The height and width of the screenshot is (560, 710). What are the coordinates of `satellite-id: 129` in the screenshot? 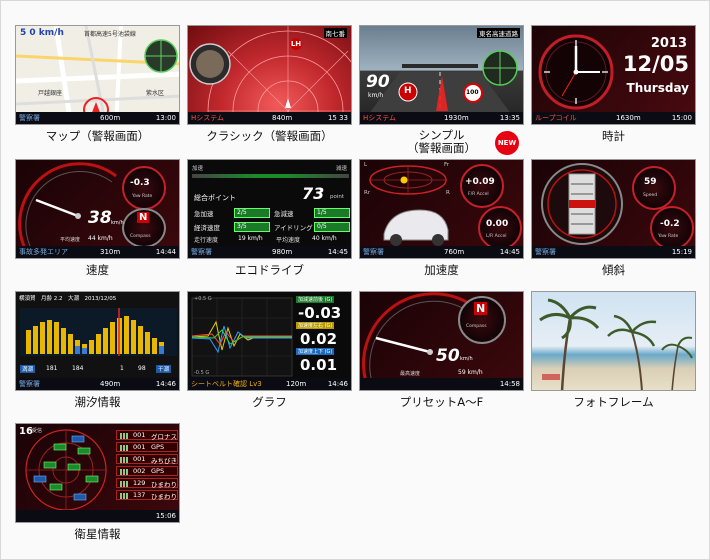 It's located at (139, 483).